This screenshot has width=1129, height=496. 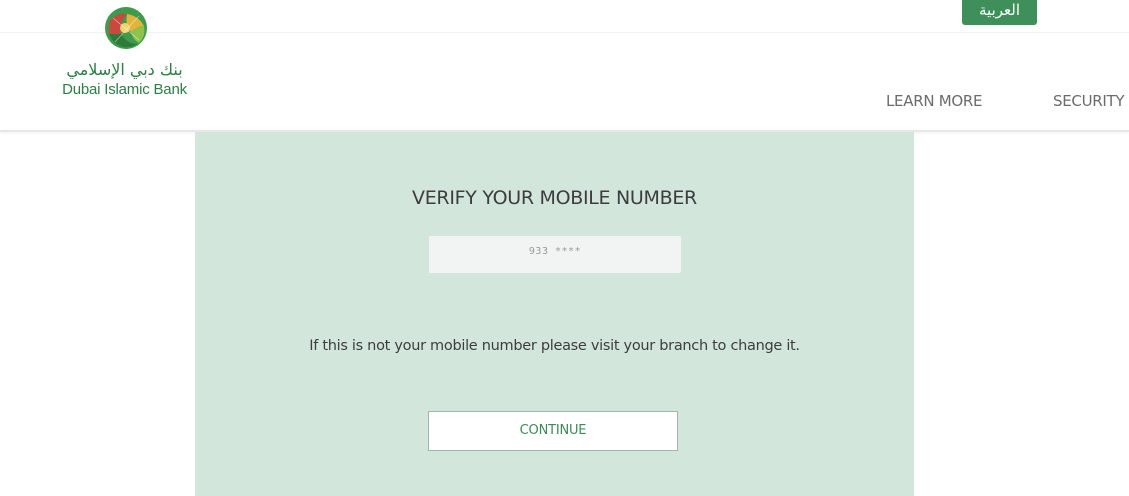 I want to click on nav-security: SECURITY, so click(x=1089, y=101).